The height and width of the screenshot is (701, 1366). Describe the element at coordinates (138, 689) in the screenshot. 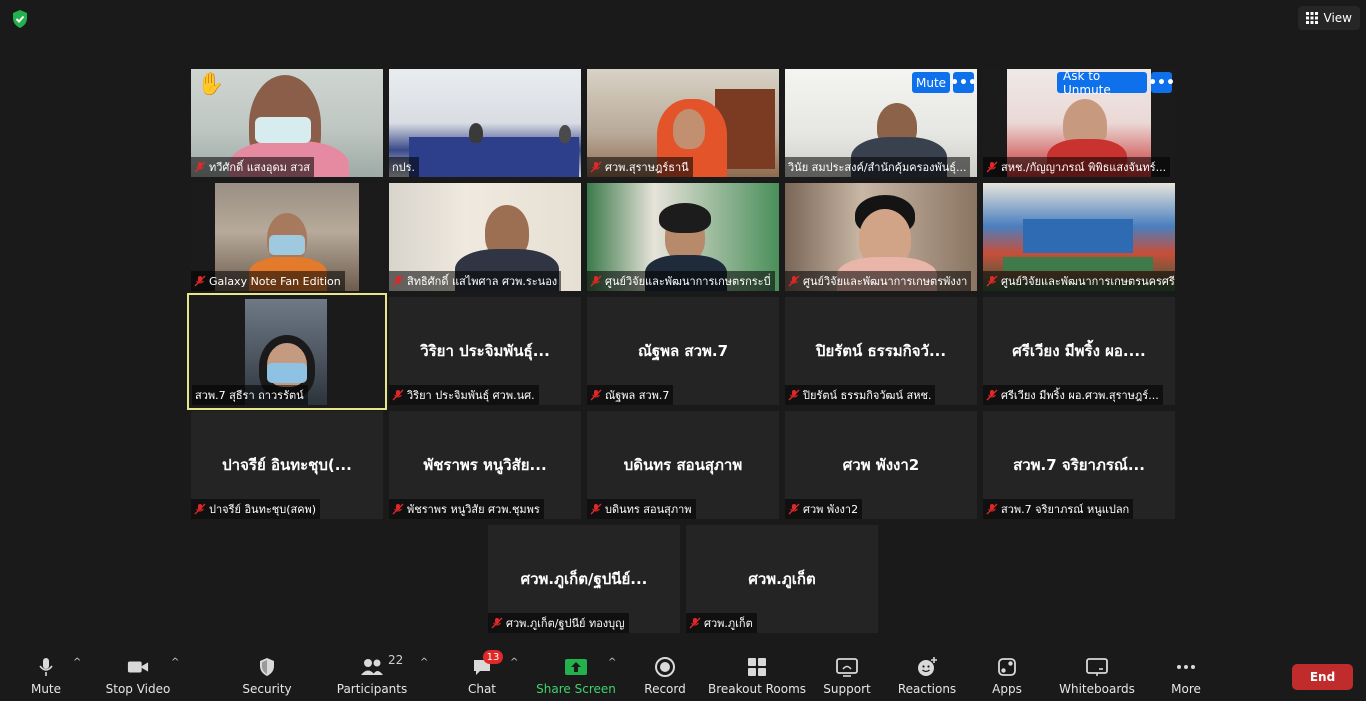

I see `stop-video-label: Stop Video` at that location.